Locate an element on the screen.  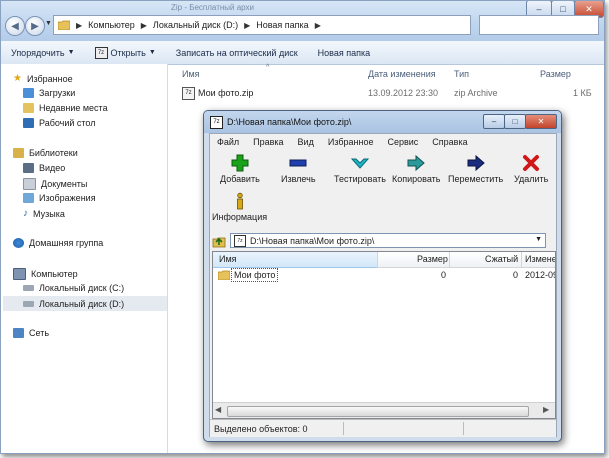
nav-favorites: ★ Избранное is located at coordinates (43, 78).